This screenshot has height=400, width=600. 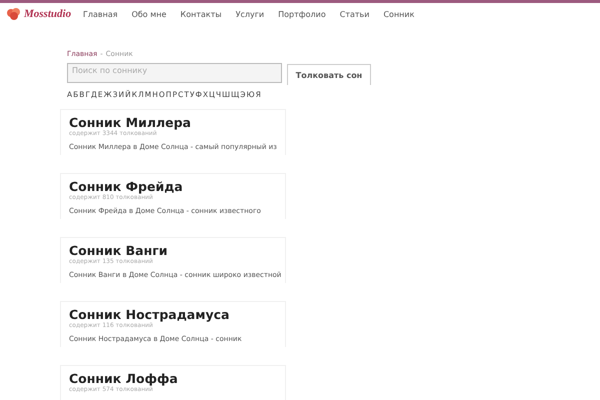 I want to click on logo-text: Mosstudio, so click(x=48, y=14).